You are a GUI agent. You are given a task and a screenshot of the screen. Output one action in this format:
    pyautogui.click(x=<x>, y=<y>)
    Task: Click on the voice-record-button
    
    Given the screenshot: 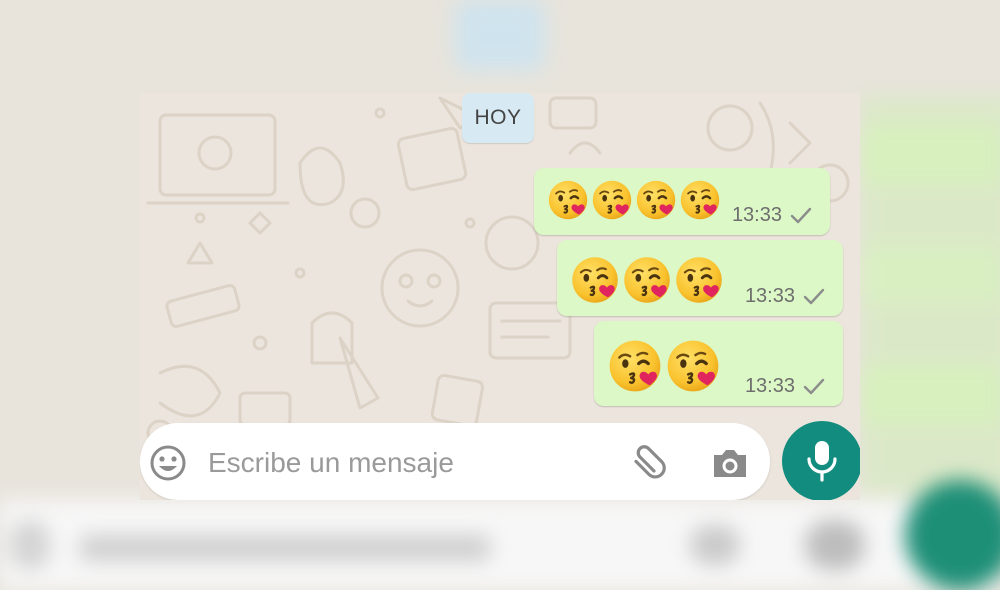 What is the action you would take?
    pyautogui.click(x=821, y=460)
    